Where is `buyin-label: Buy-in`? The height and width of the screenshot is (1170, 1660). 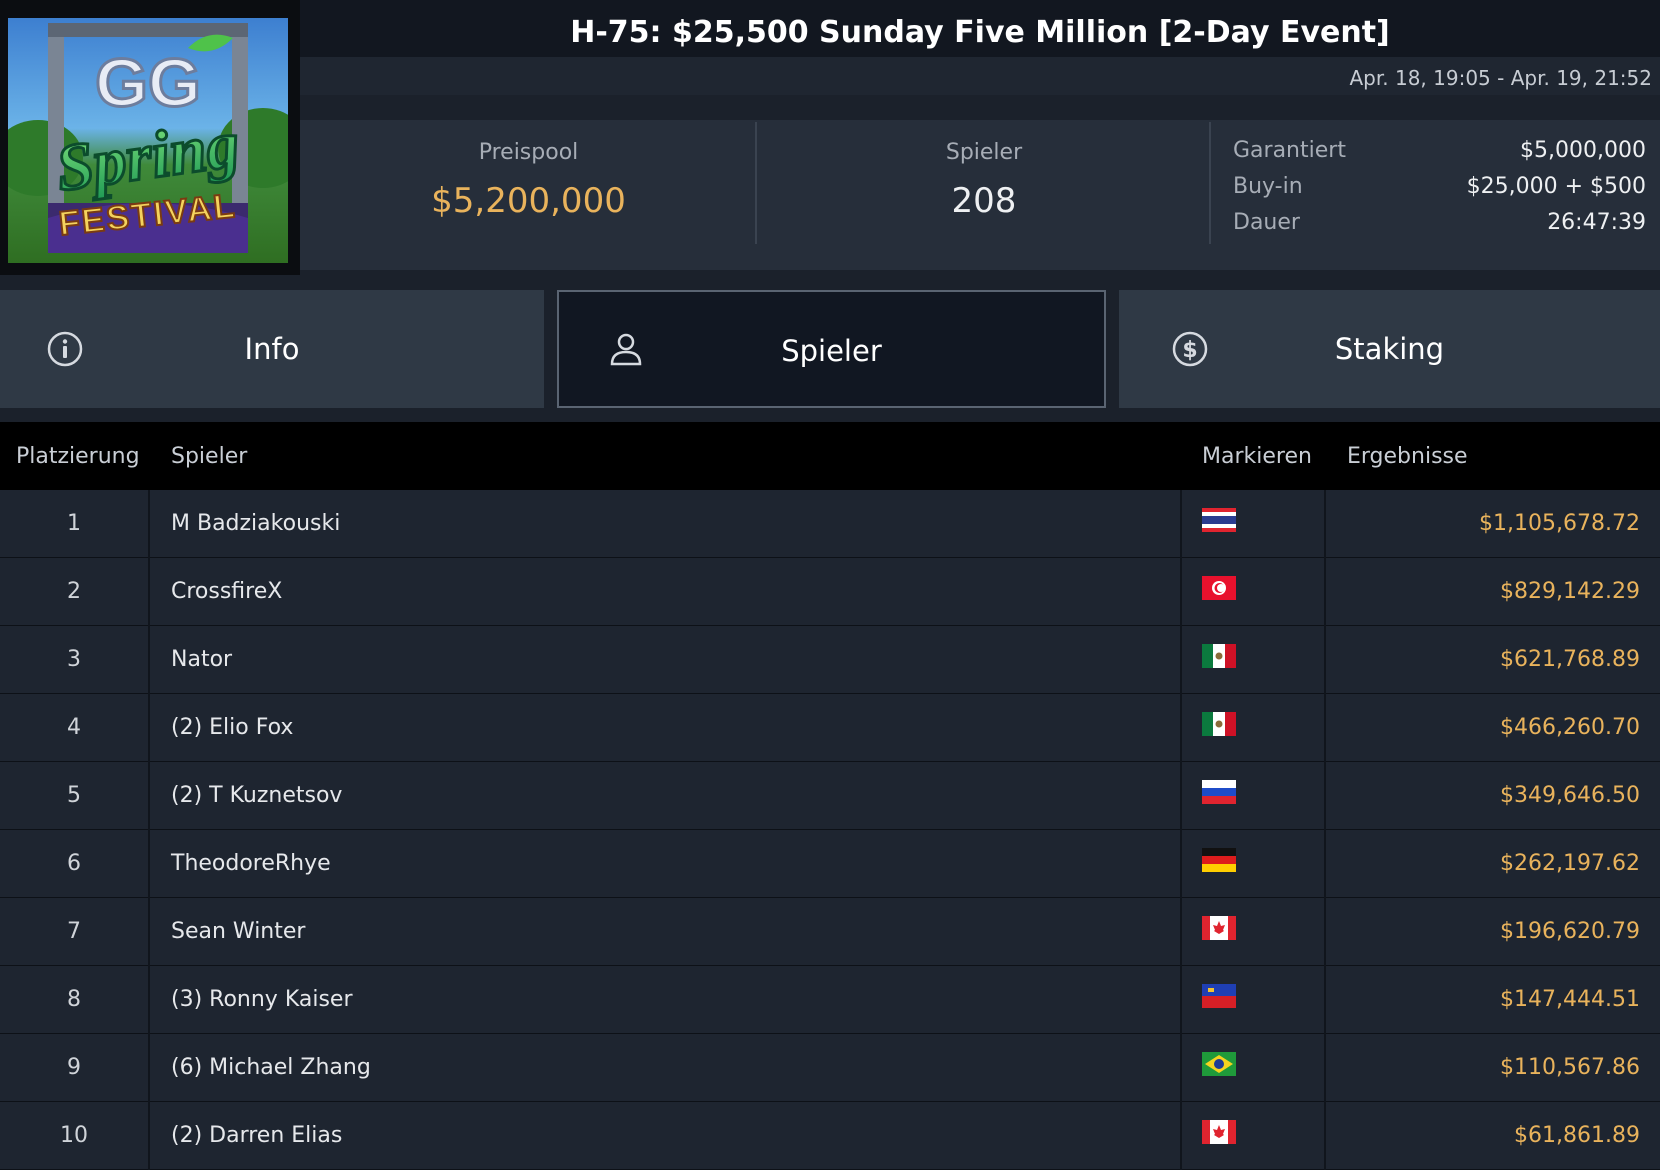
buyin-label: Buy-in is located at coordinates (1268, 186).